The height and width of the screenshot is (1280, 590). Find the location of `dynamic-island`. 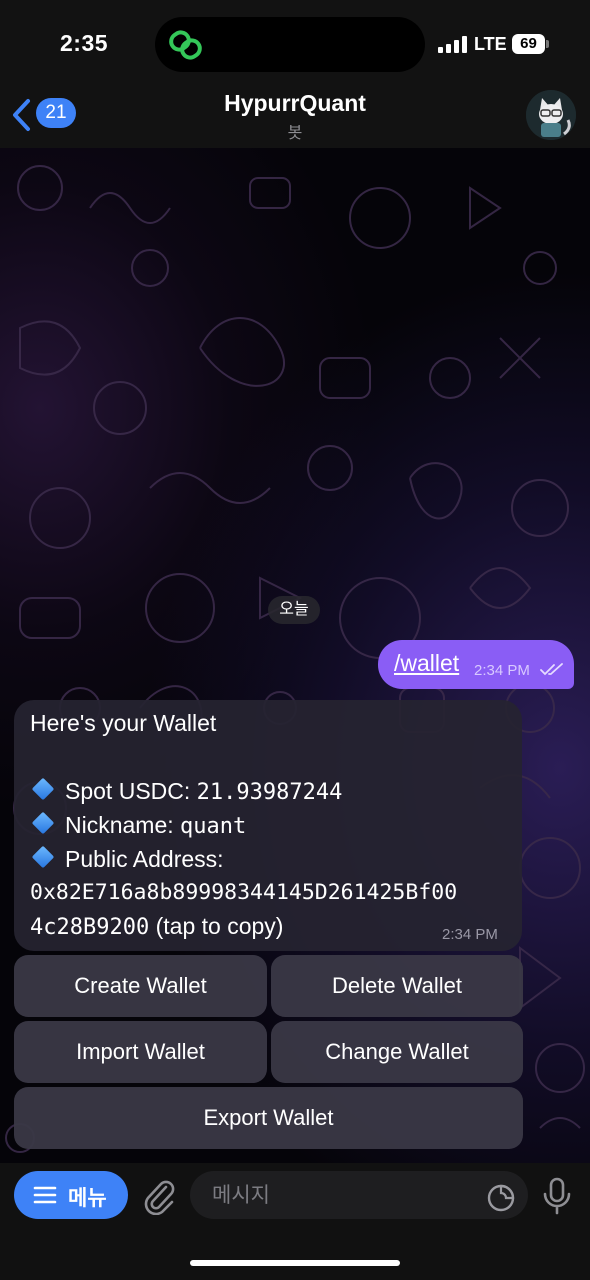

dynamic-island is located at coordinates (290, 44).